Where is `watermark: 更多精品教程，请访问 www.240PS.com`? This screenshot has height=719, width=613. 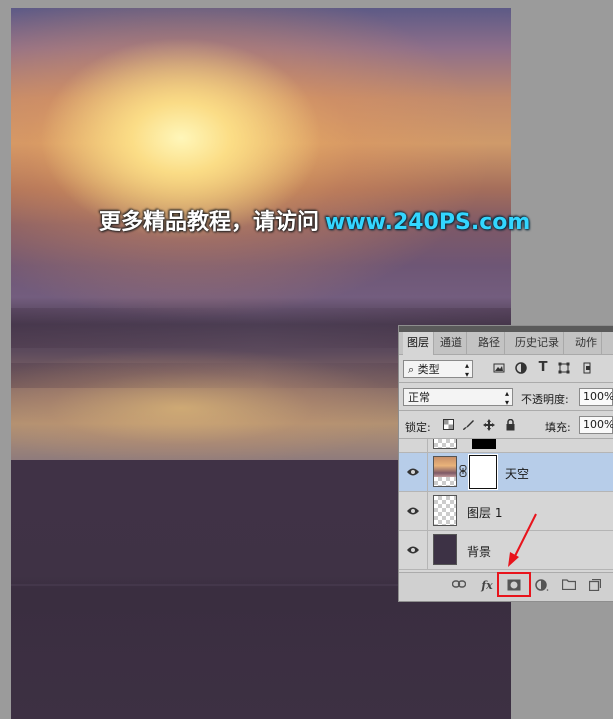 watermark: 更多精品教程，请访问 www.240PS.com is located at coordinates (314, 220).